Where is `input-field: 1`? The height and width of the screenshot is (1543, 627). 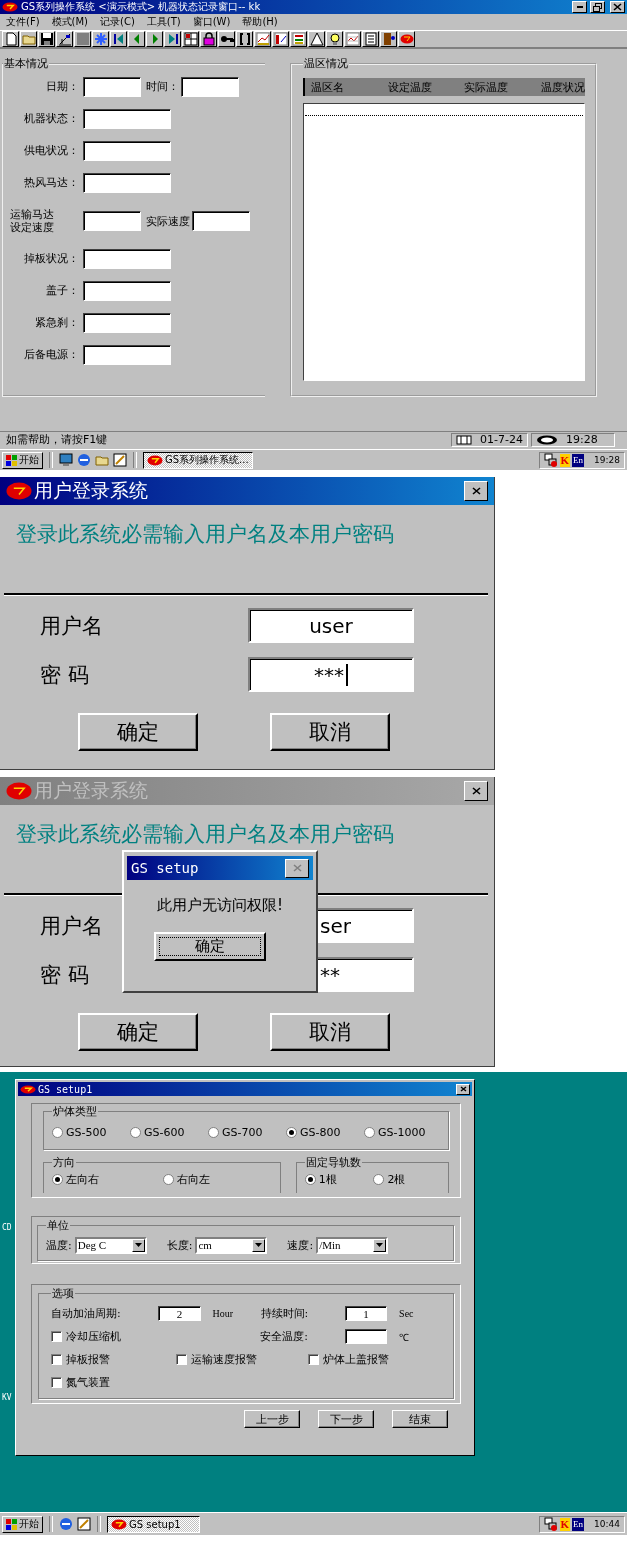 input-field: 1 is located at coordinates (366, 1313).